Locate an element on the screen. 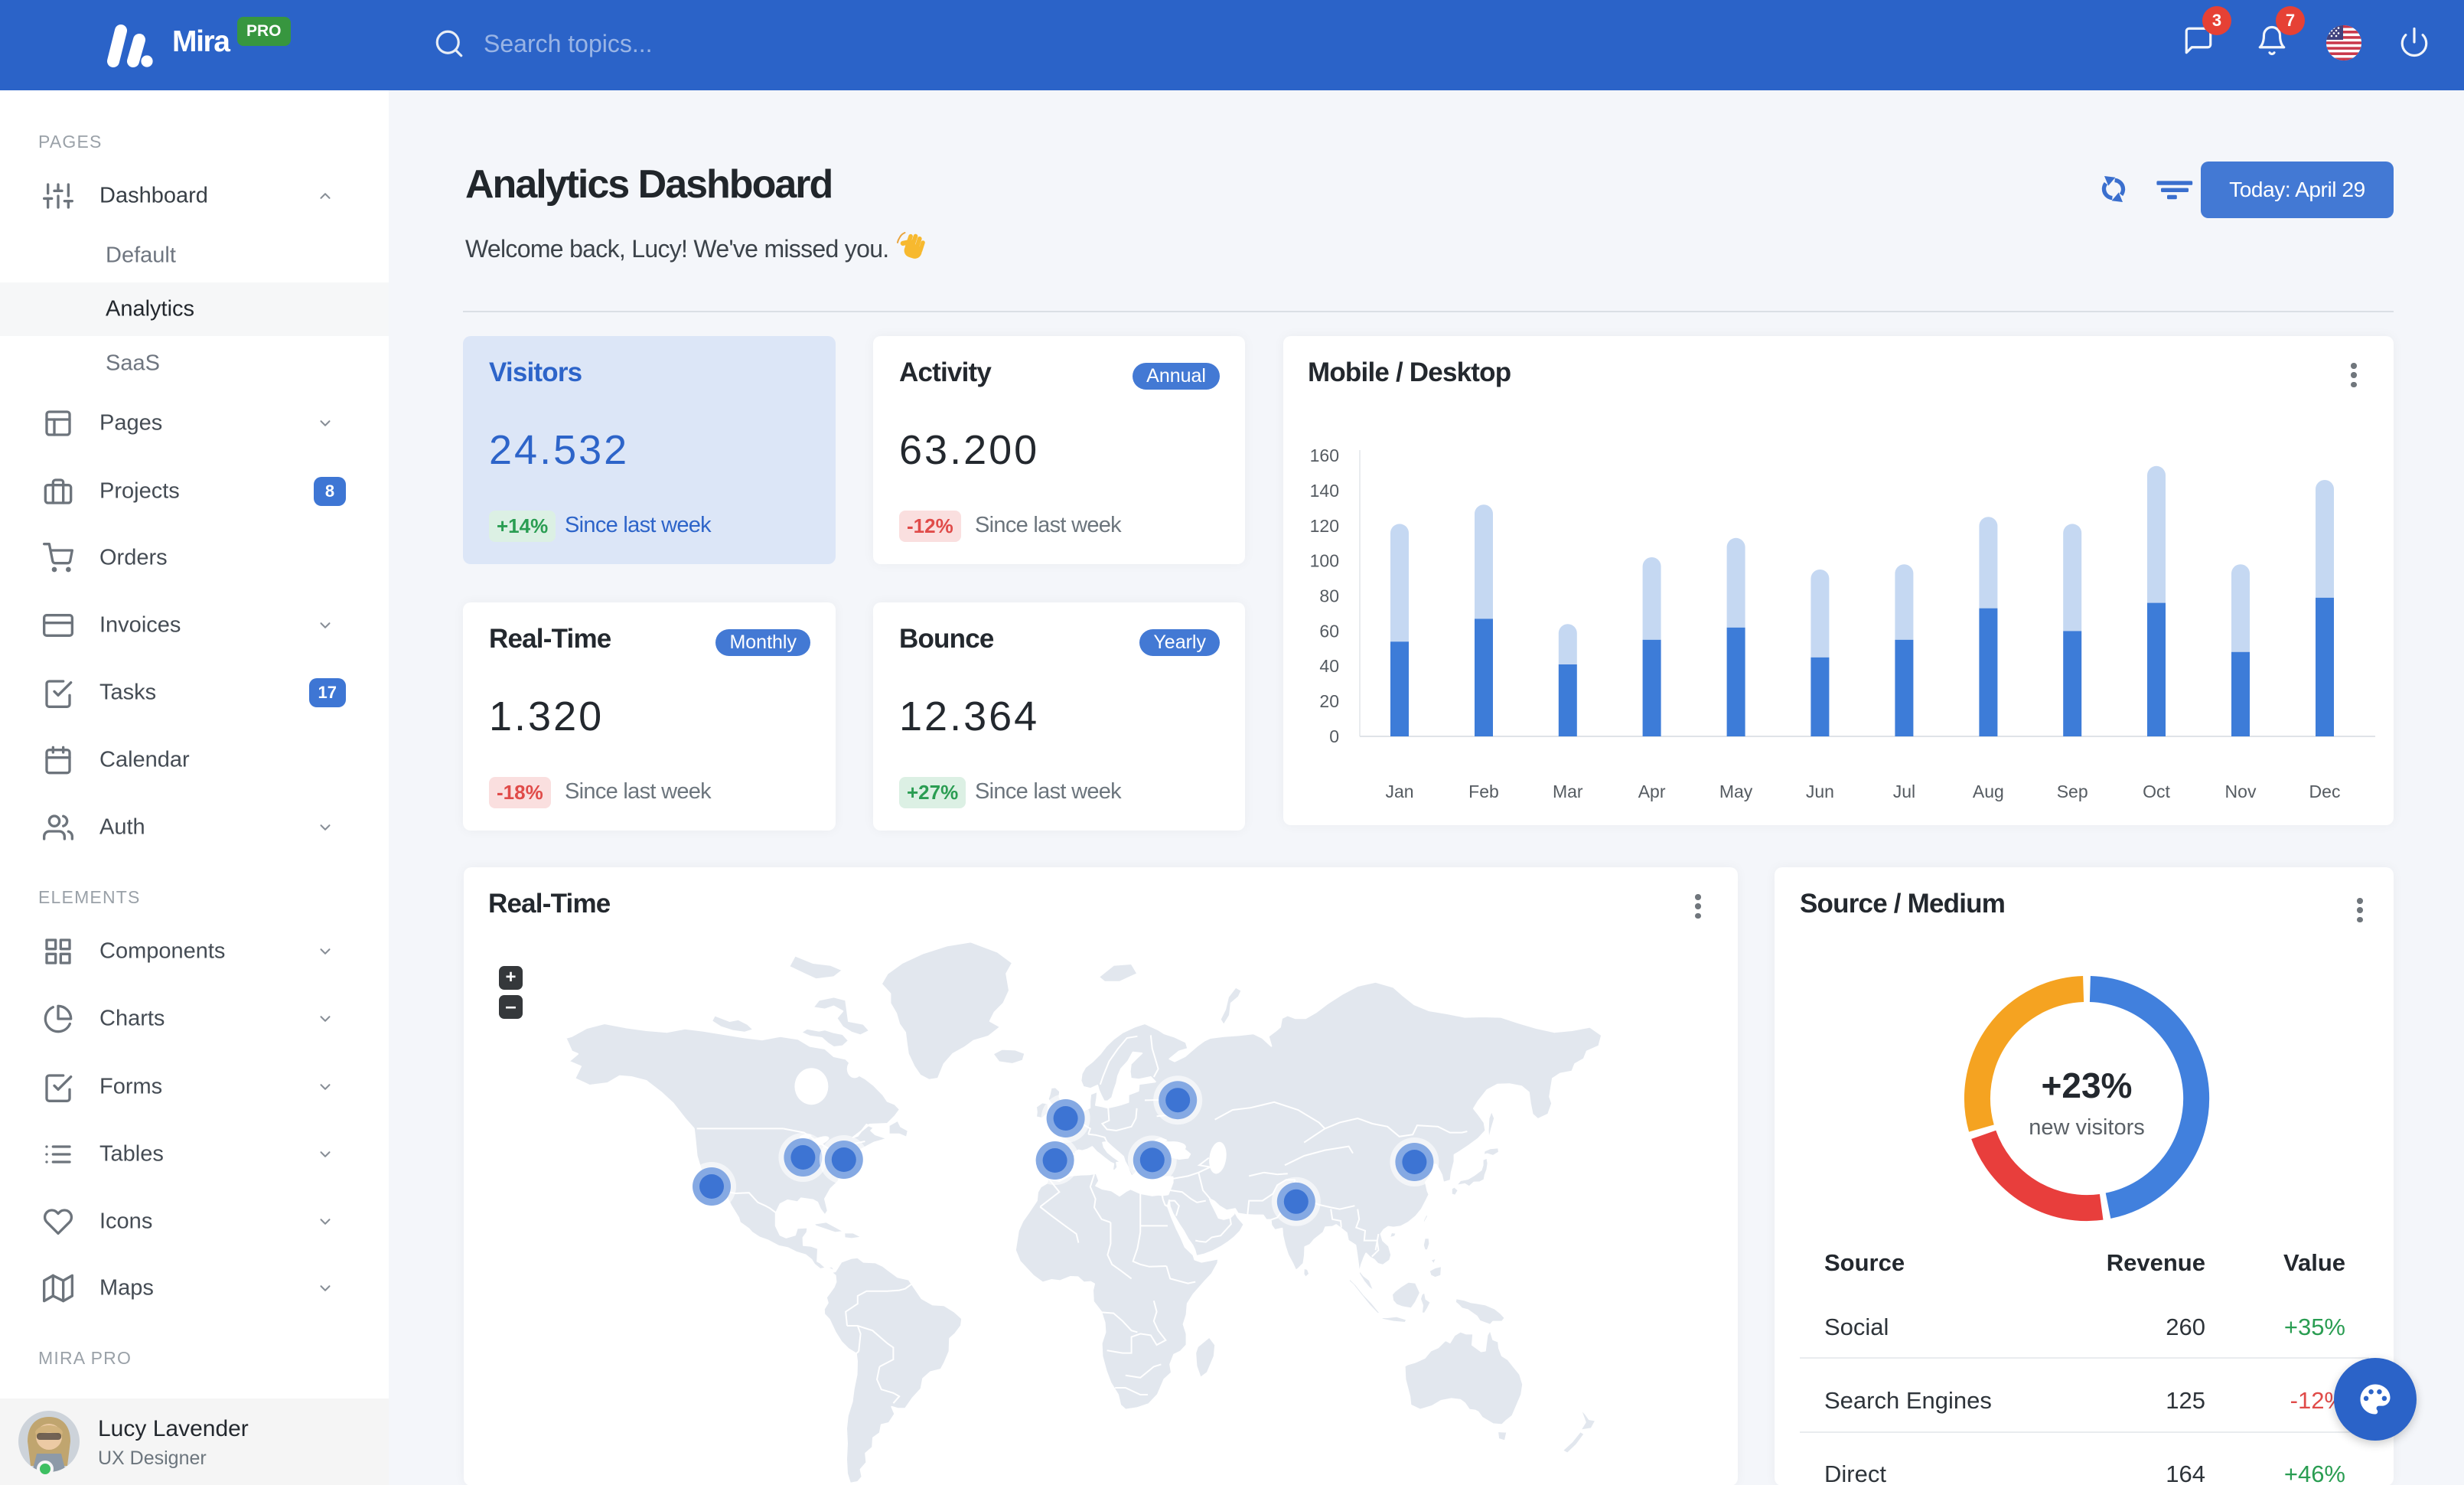 The height and width of the screenshot is (1485, 2464). svg-text: +23% is located at coordinates (2087, 1085).